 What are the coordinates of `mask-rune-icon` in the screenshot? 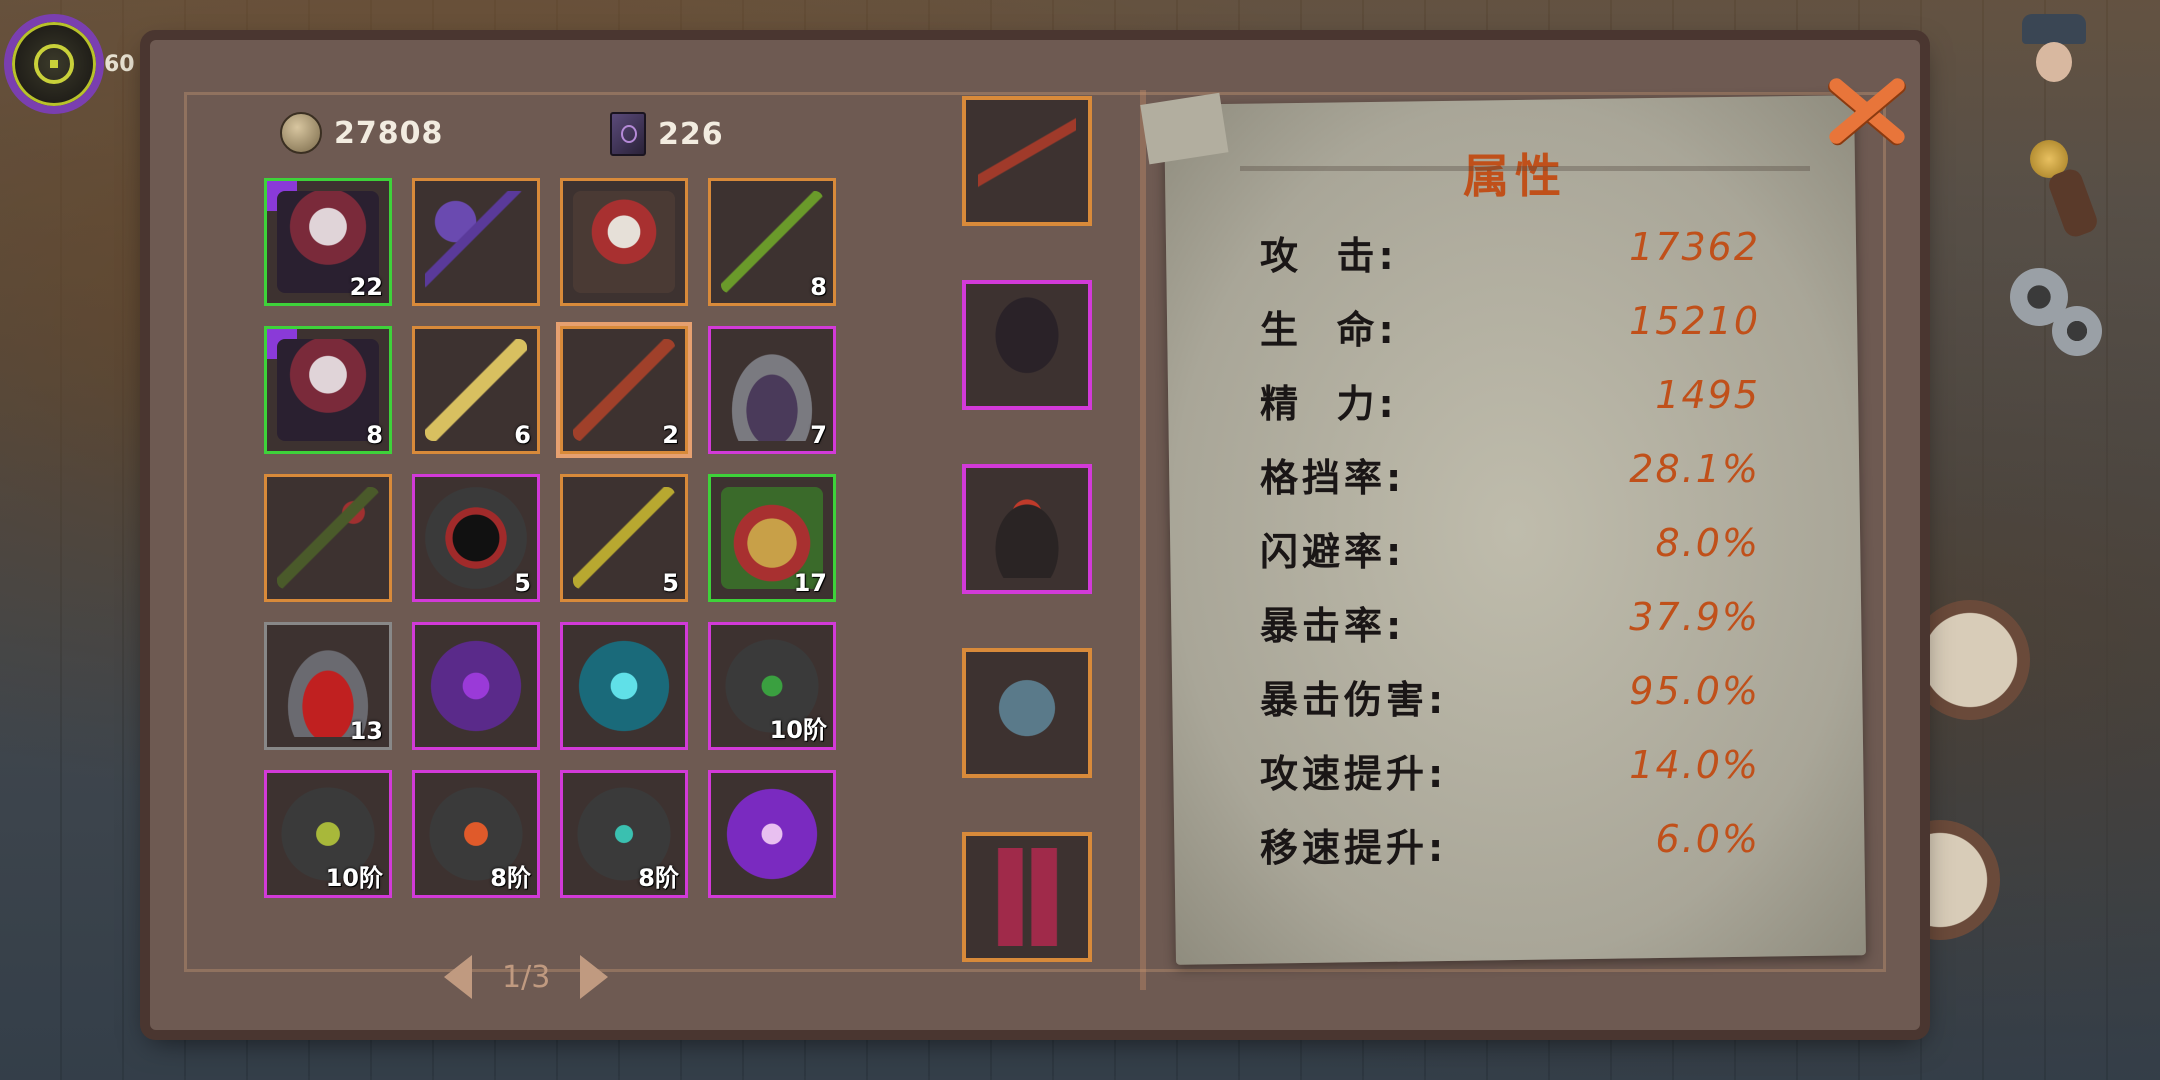 It's located at (772, 834).